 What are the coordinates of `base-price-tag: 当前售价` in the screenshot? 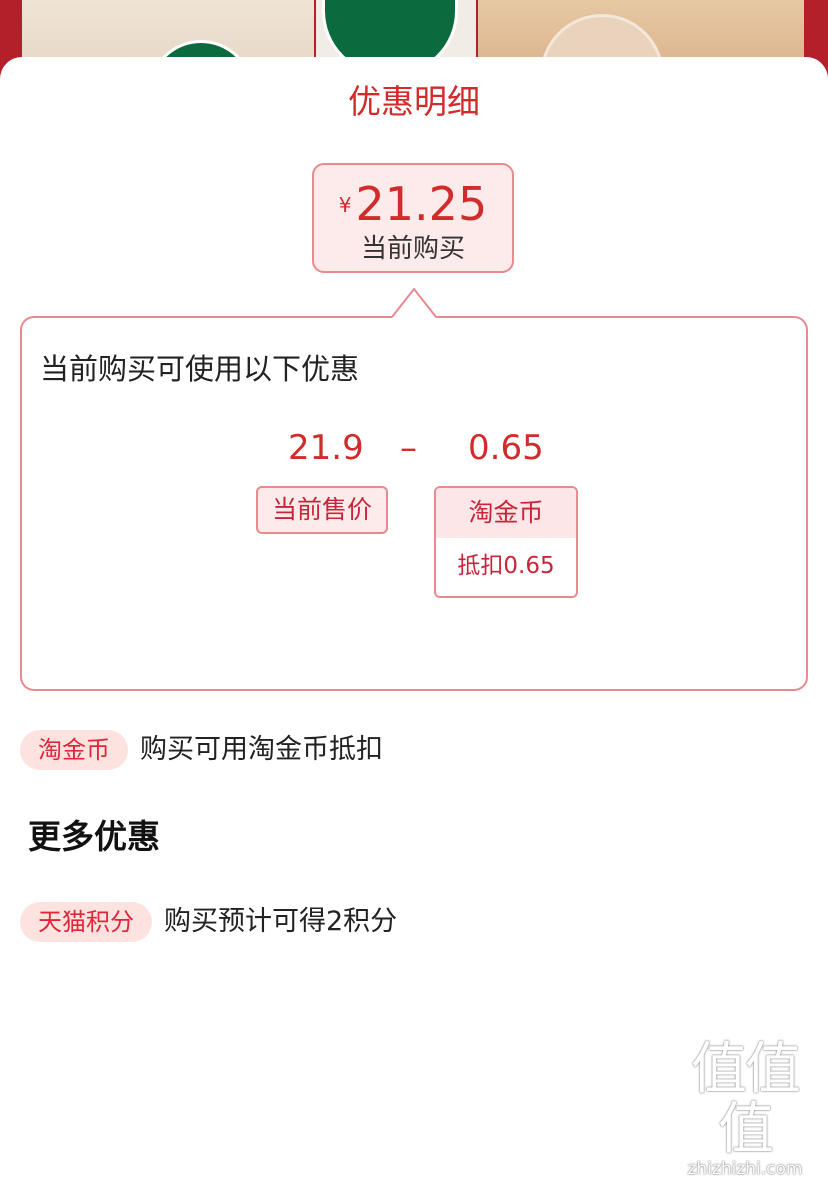 It's located at (322, 510).